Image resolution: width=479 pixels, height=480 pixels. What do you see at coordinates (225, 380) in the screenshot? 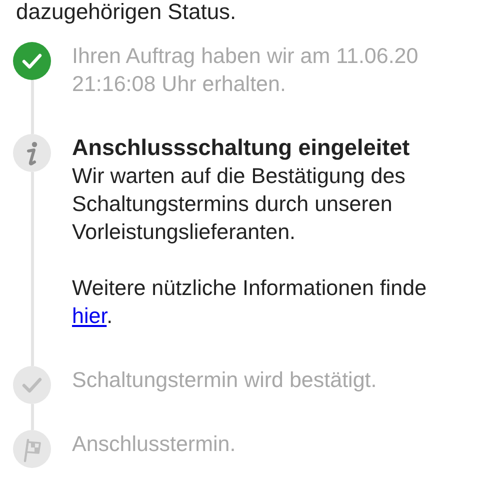
I see `step-text: Schaltungstermin wird bestätigt.` at bounding box center [225, 380].